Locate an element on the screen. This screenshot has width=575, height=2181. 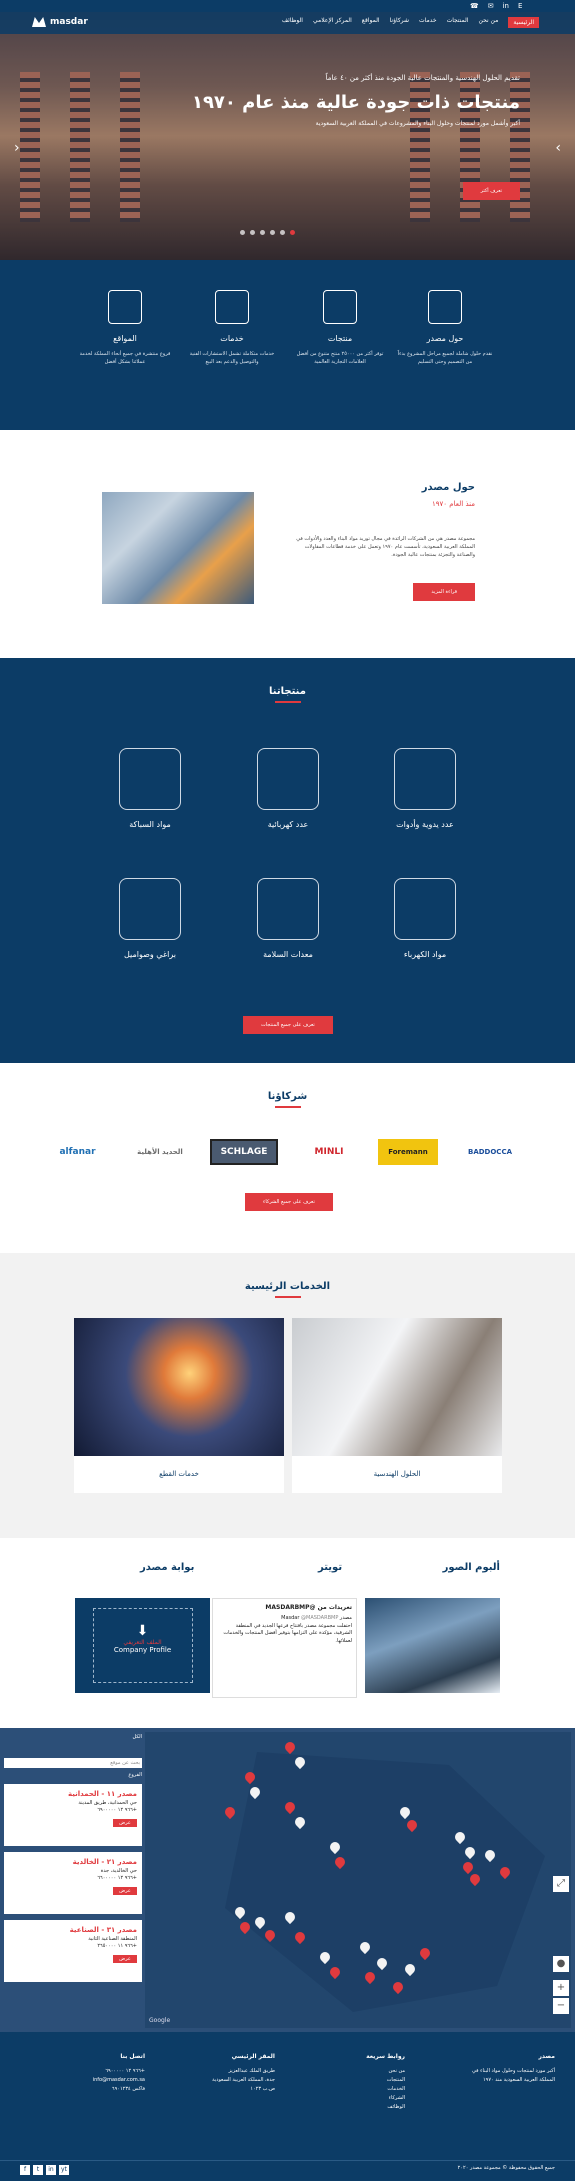
nav-partners: شركاؤنا is located at coordinates (399, 22).